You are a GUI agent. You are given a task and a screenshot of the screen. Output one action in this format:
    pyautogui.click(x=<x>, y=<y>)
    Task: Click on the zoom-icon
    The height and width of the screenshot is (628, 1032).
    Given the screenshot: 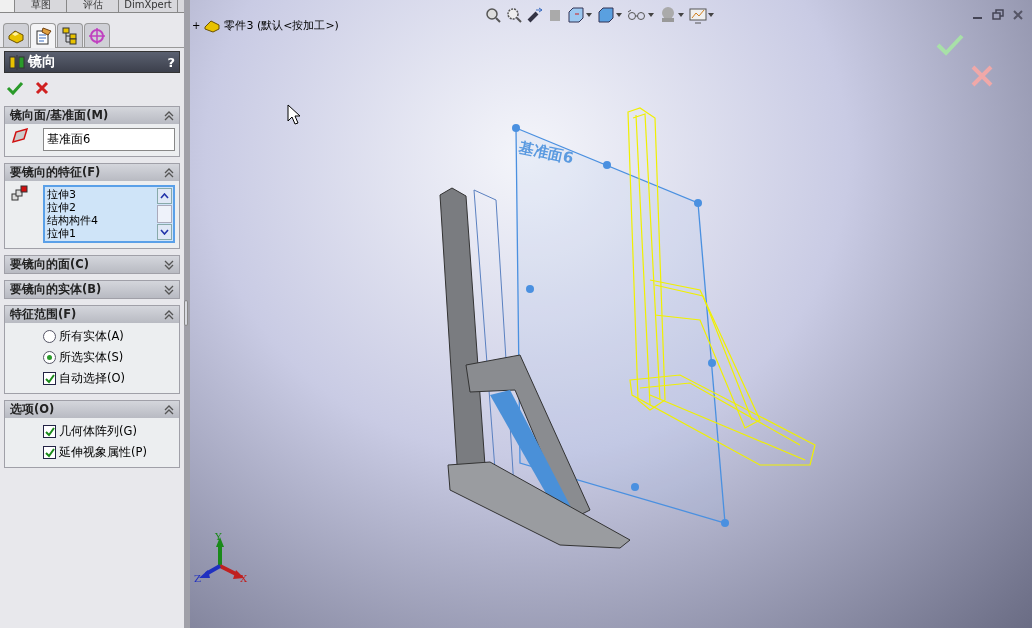 What is the action you would take?
    pyautogui.click(x=493, y=15)
    